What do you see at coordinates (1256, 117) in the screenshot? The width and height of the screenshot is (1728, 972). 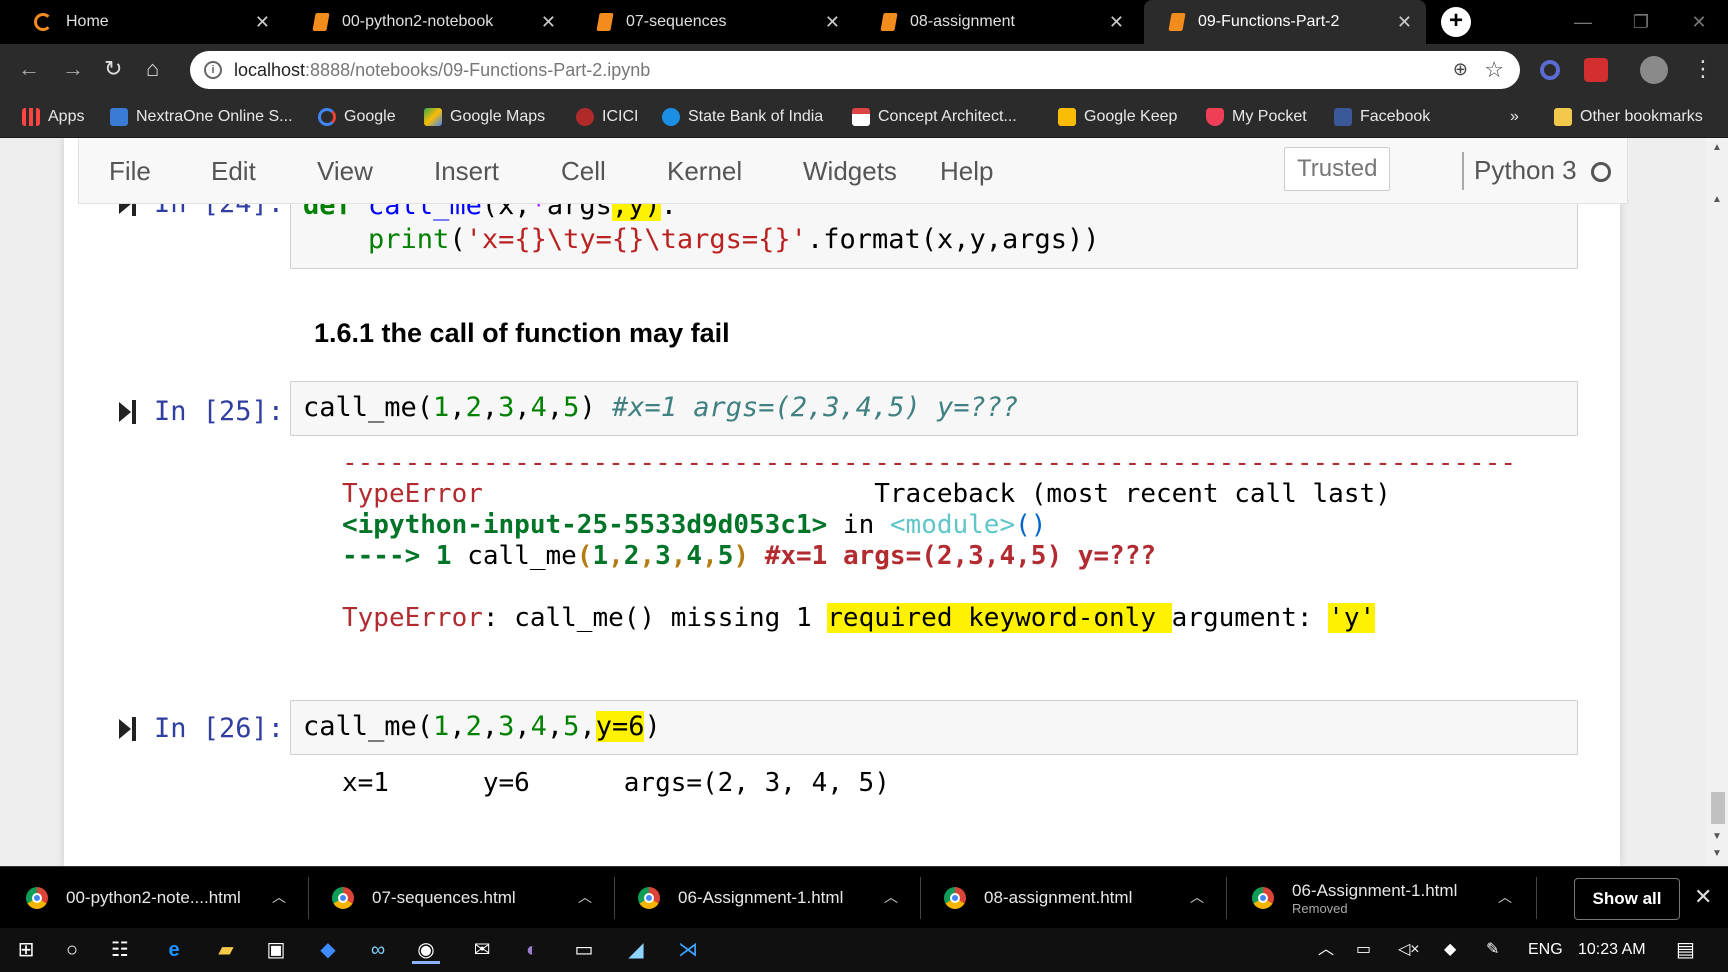 I see `bookmark-my-pocket: My Pocket` at bounding box center [1256, 117].